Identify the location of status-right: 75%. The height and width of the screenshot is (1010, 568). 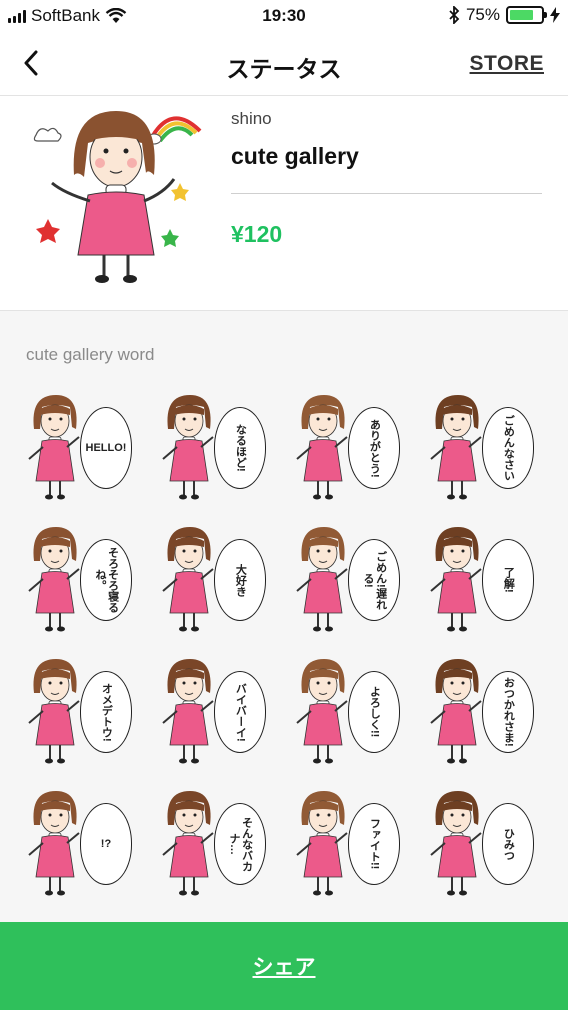
(504, 15).